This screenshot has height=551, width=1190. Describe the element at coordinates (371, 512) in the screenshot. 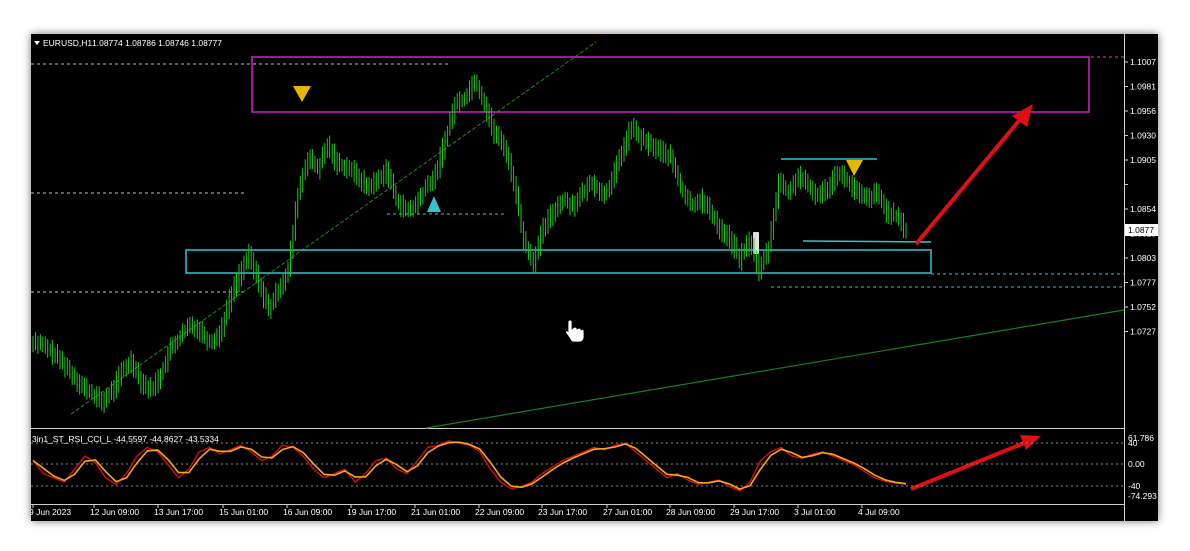

I see `time-axis-label: 19 Jun 17:00` at that location.